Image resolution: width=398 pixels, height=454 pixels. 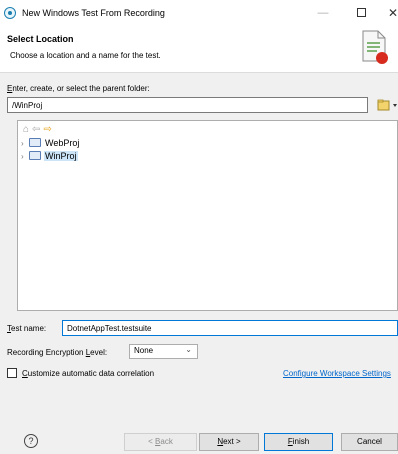 I want to click on title-bar: New Windows Test From Recording — ✕, so click(x=199, y=13).